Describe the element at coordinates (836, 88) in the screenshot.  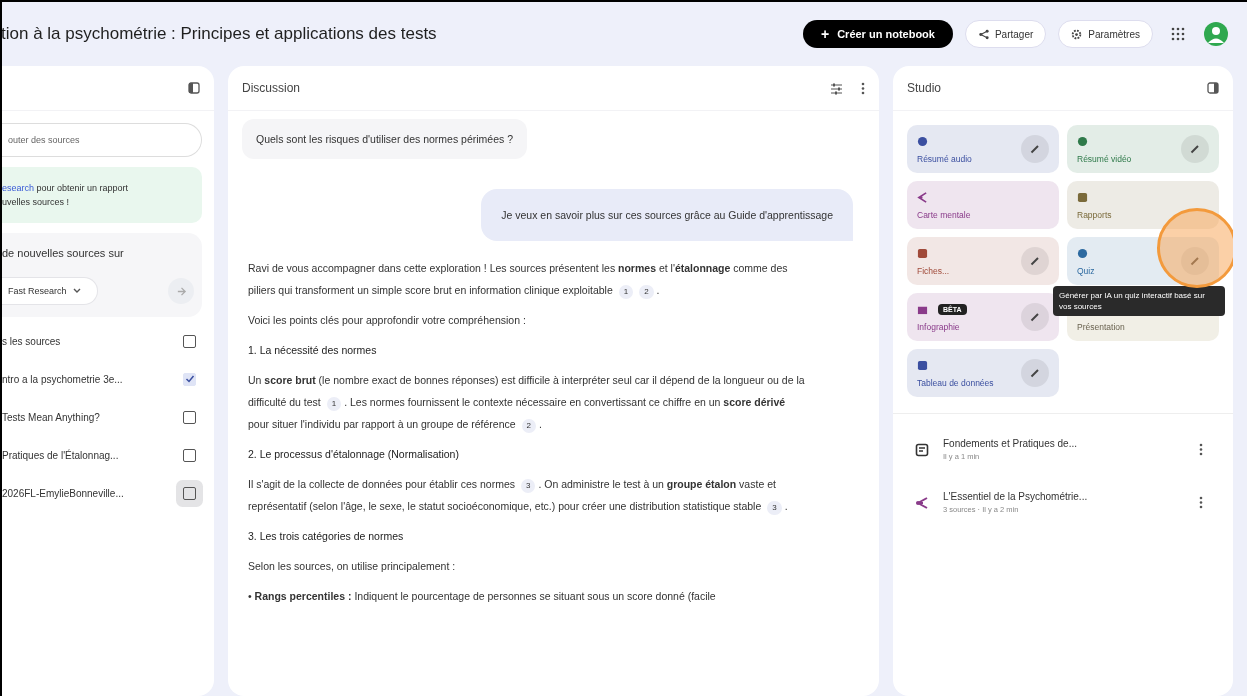
I see `sliders-icon` at that location.